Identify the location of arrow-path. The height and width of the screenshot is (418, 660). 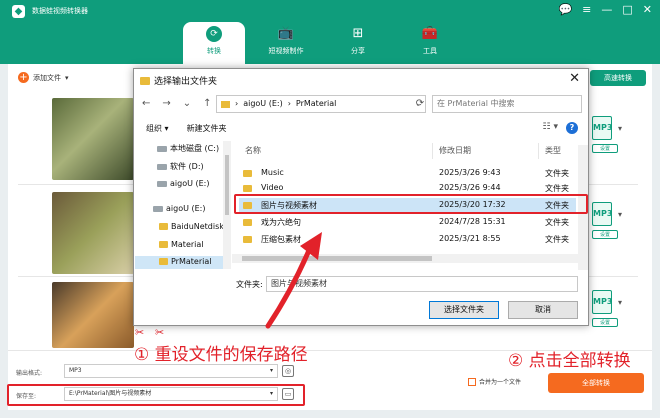
(289, 287).